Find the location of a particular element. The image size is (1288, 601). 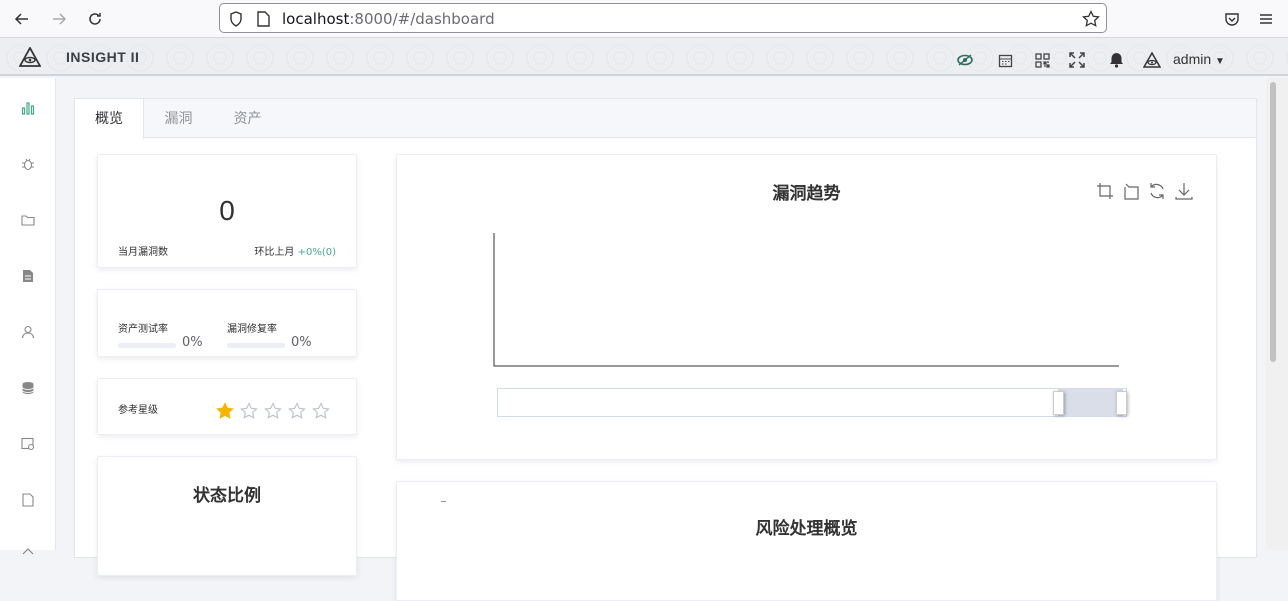

monthly-vulns-panel: 0 当月漏洞数 环比上月 +0%(0) is located at coordinates (227, 211).